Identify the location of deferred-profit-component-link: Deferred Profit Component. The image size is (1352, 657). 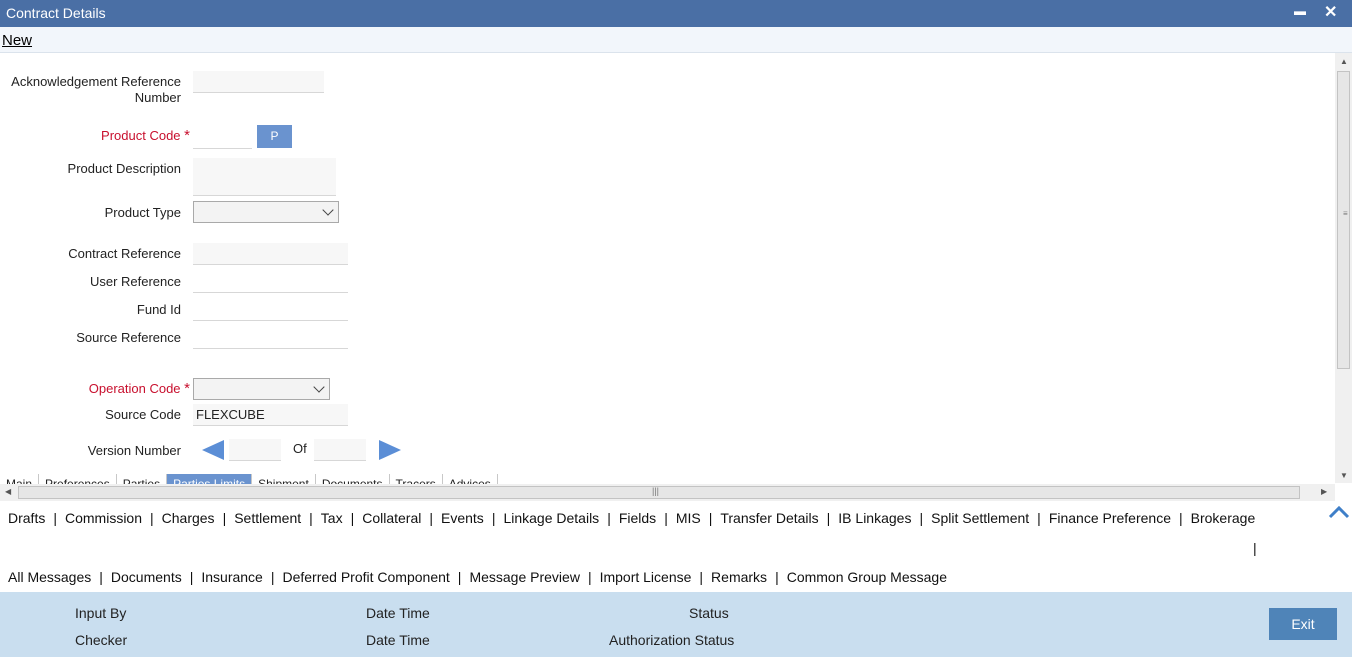
(365, 577).